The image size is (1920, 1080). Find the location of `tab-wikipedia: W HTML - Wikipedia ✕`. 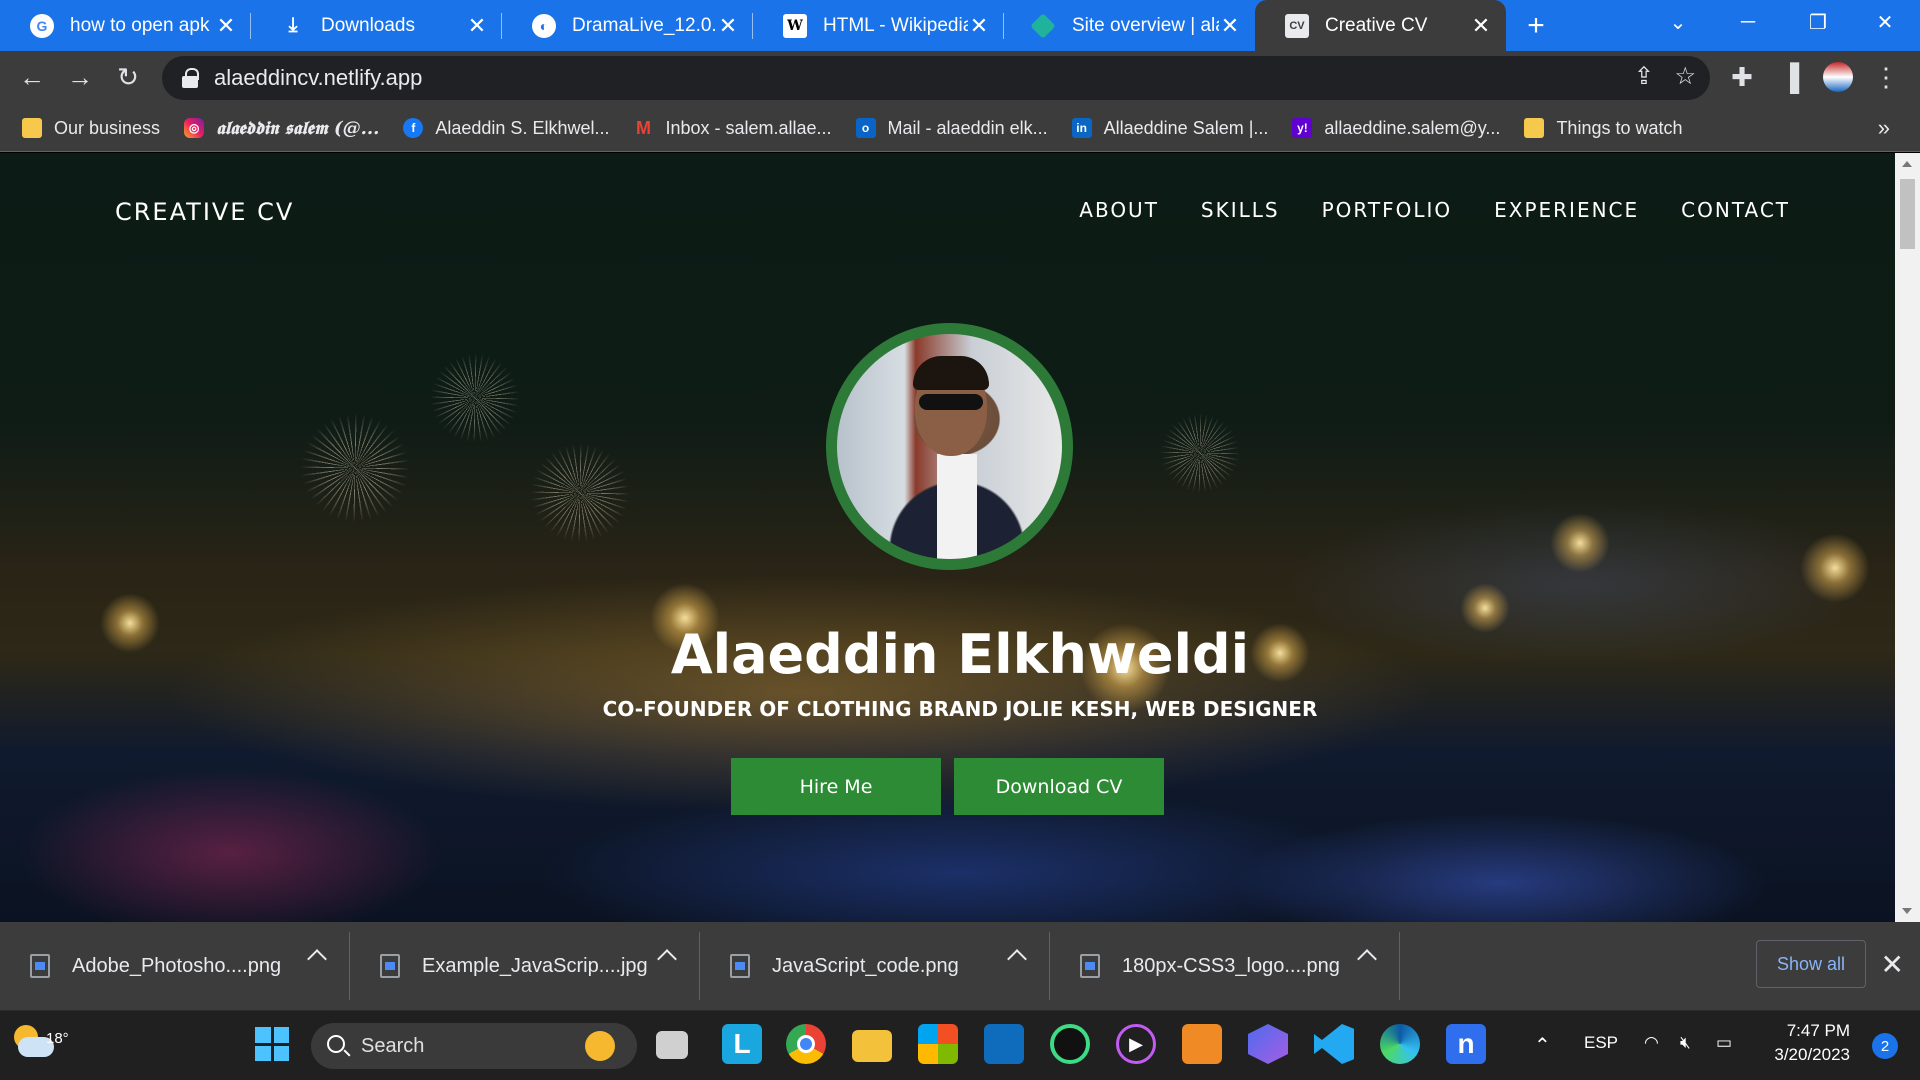

tab-wikipedia: W HTML - Wikipedia ✕ is located at coordinates (878, 25).